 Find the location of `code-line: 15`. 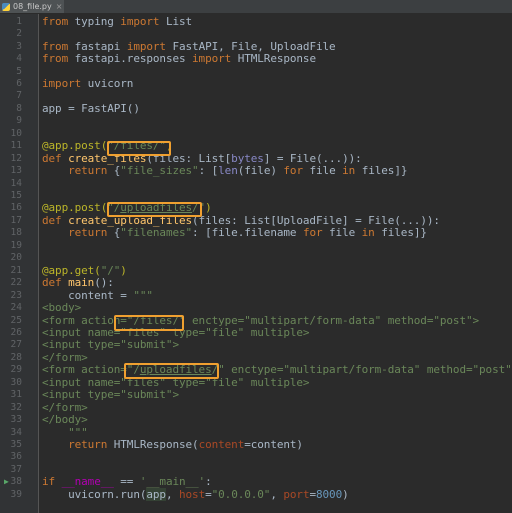

code-line: 15 is located at coordinates (256, 195).